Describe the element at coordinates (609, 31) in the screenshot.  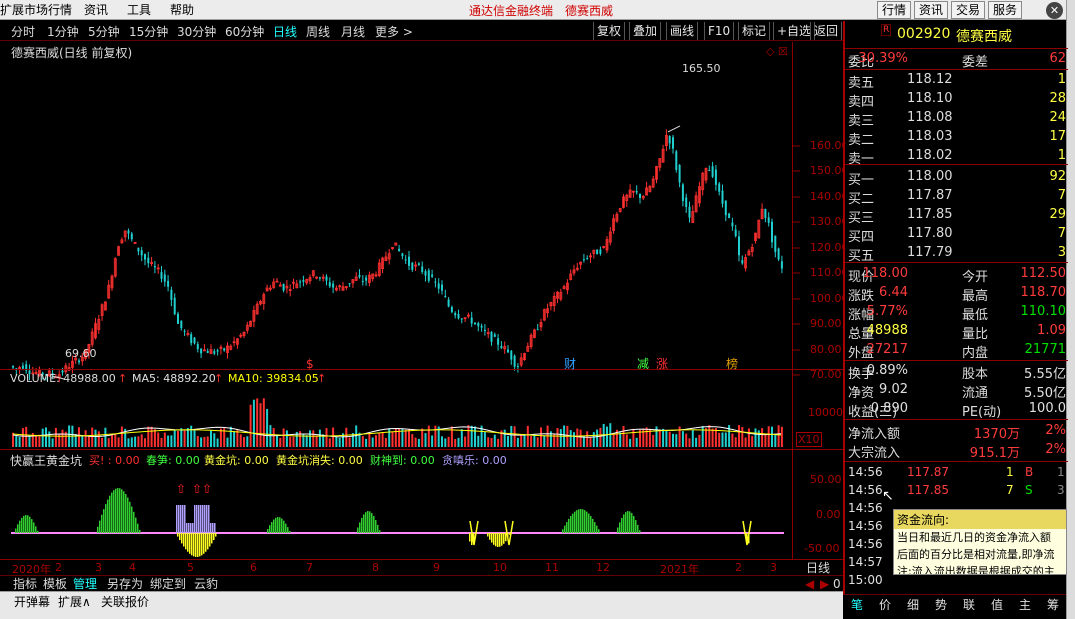
I see `fuquan-button: 复权` at that location.